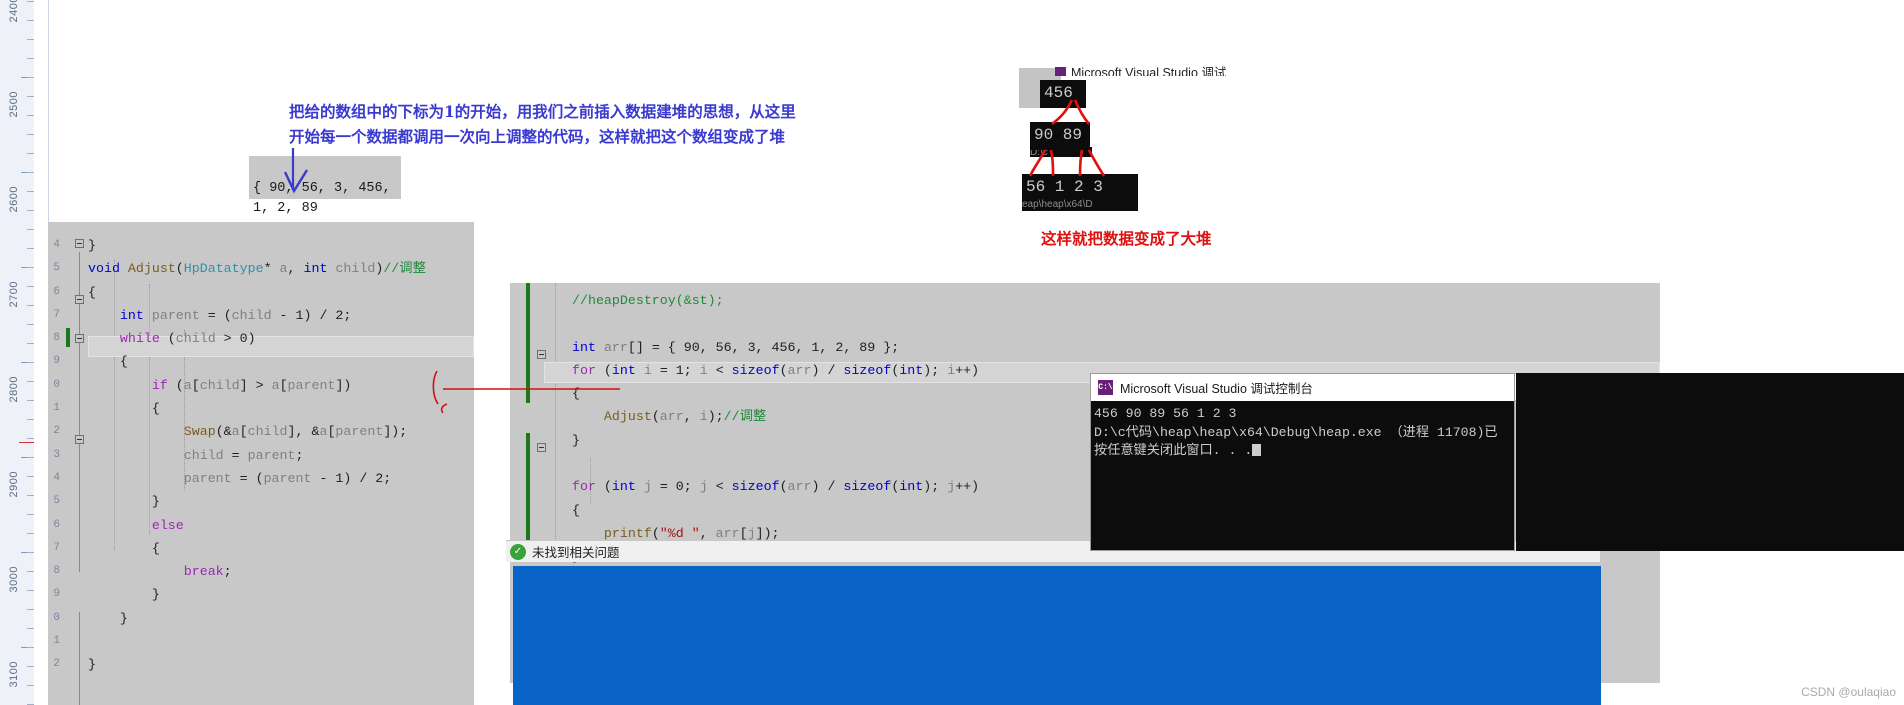 Image resolution: width=1904 pixels, height=705 pixels. I want to click on console-line-1: 456 90 89 56 1 2 3, so click(1165, 413).